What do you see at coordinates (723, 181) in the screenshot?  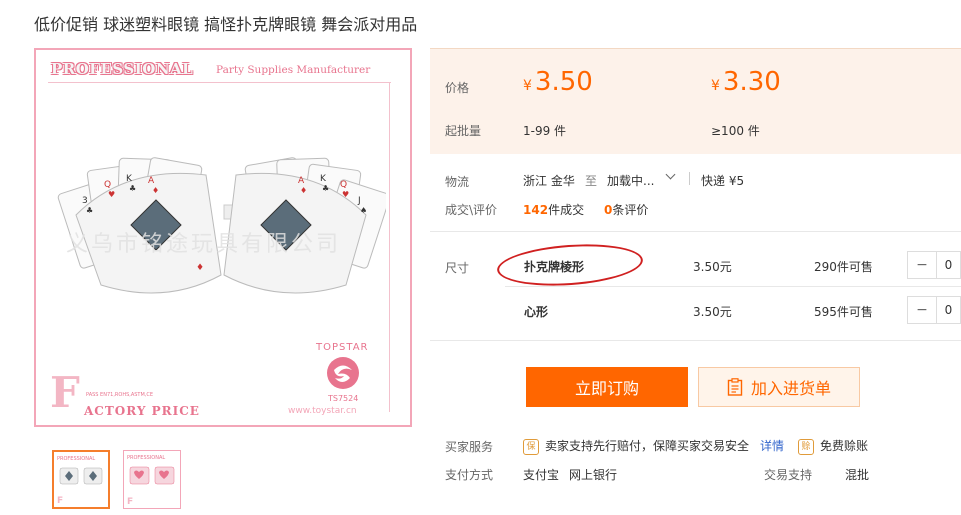 I see `logistics-express: 快递 ¥5` at bounding box center [723, 181].